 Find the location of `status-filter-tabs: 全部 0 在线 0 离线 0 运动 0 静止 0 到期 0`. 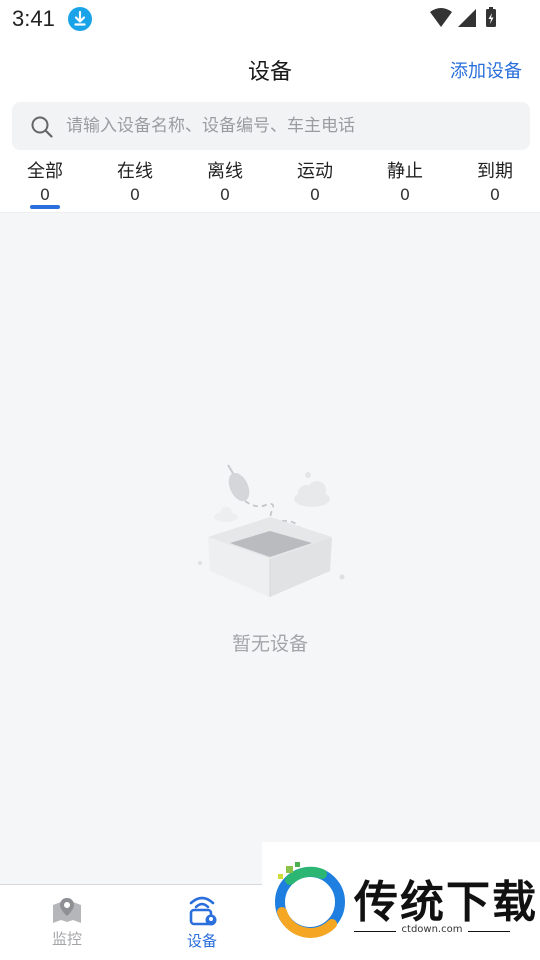

status-filter-tabs: 全部 0 在线 0 离线 0 运动 0 静止 0 到期 0 is located at coordinates (270, 183).